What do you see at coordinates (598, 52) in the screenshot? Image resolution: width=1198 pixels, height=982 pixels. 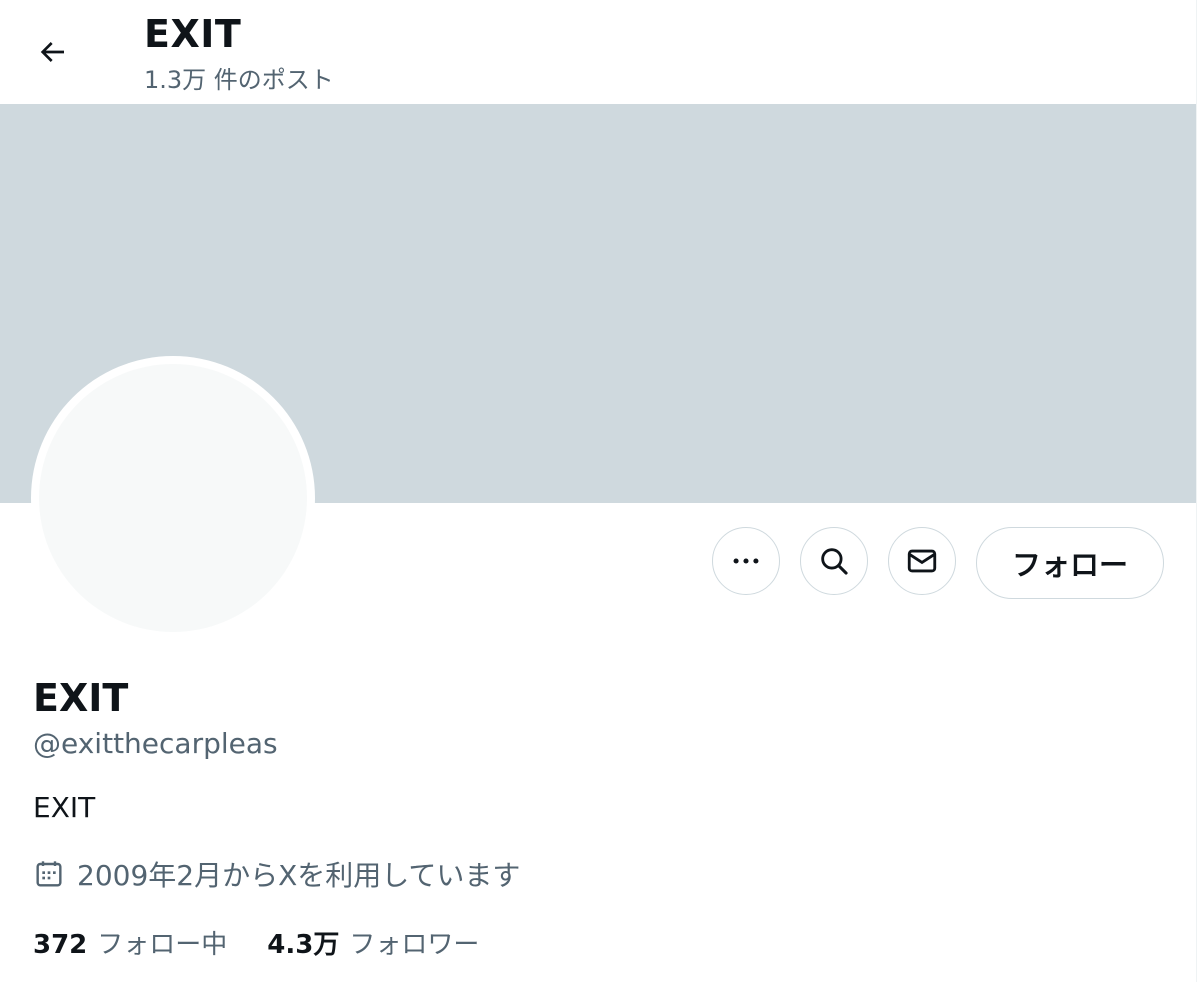 I see `profile-header: EXIT 1.3万 件のポスト` at bounding box center [598, 52].